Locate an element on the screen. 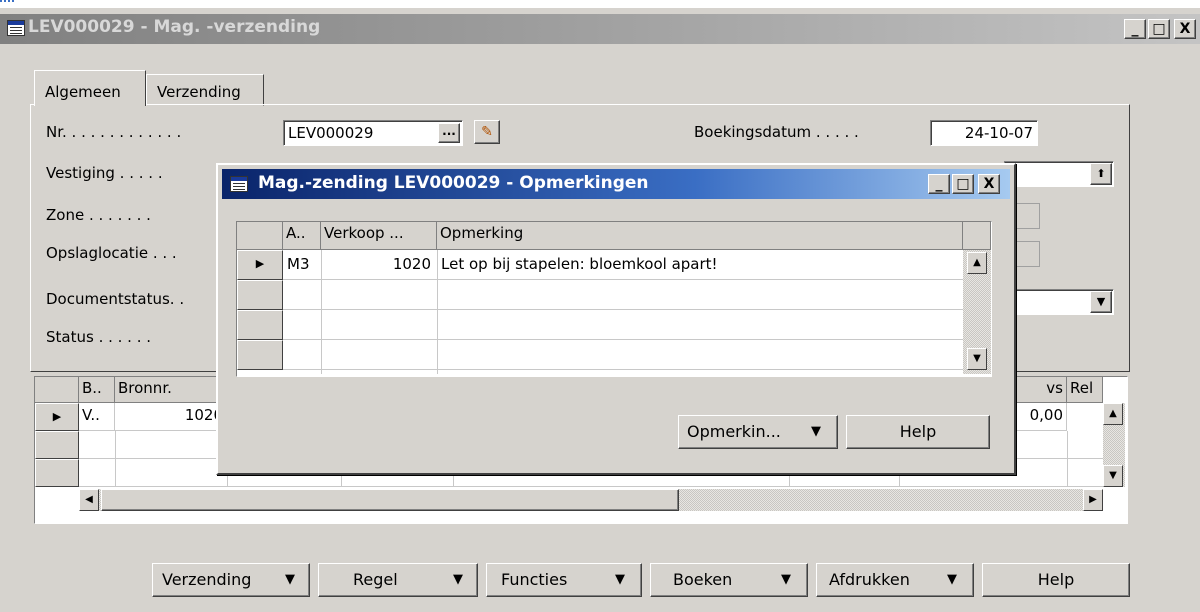 This screenshot has height=612, width=1200. main-close-button: X is located at coordinates (1185, 29).